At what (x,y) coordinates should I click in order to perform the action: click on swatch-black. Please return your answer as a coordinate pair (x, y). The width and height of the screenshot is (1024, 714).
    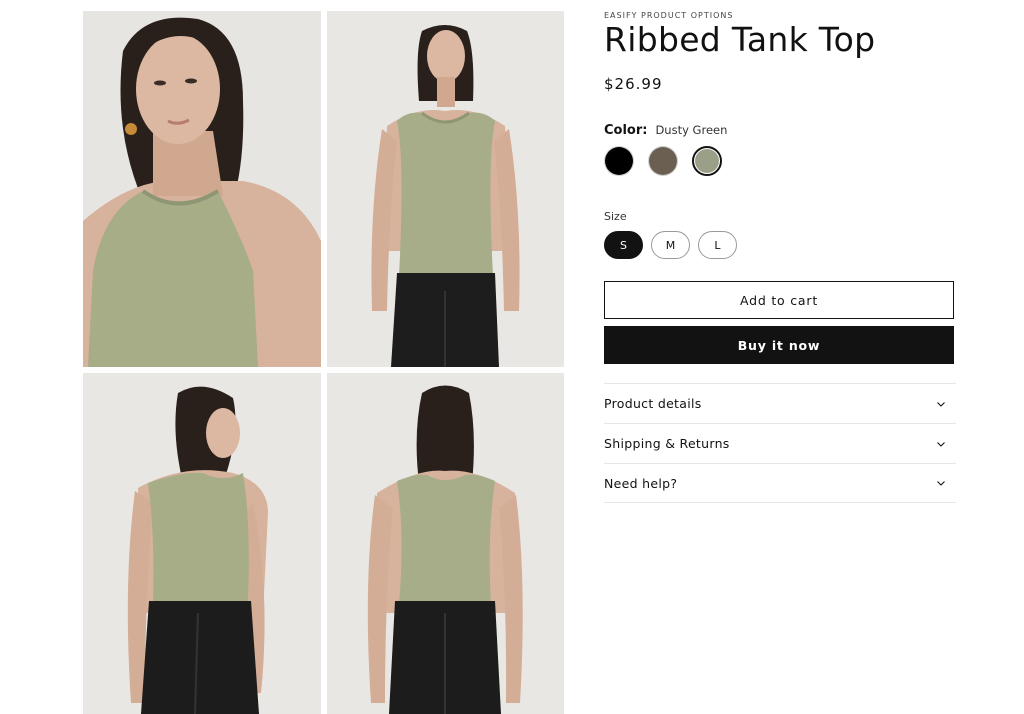
    Looking at the image, I should click on (619, 161).